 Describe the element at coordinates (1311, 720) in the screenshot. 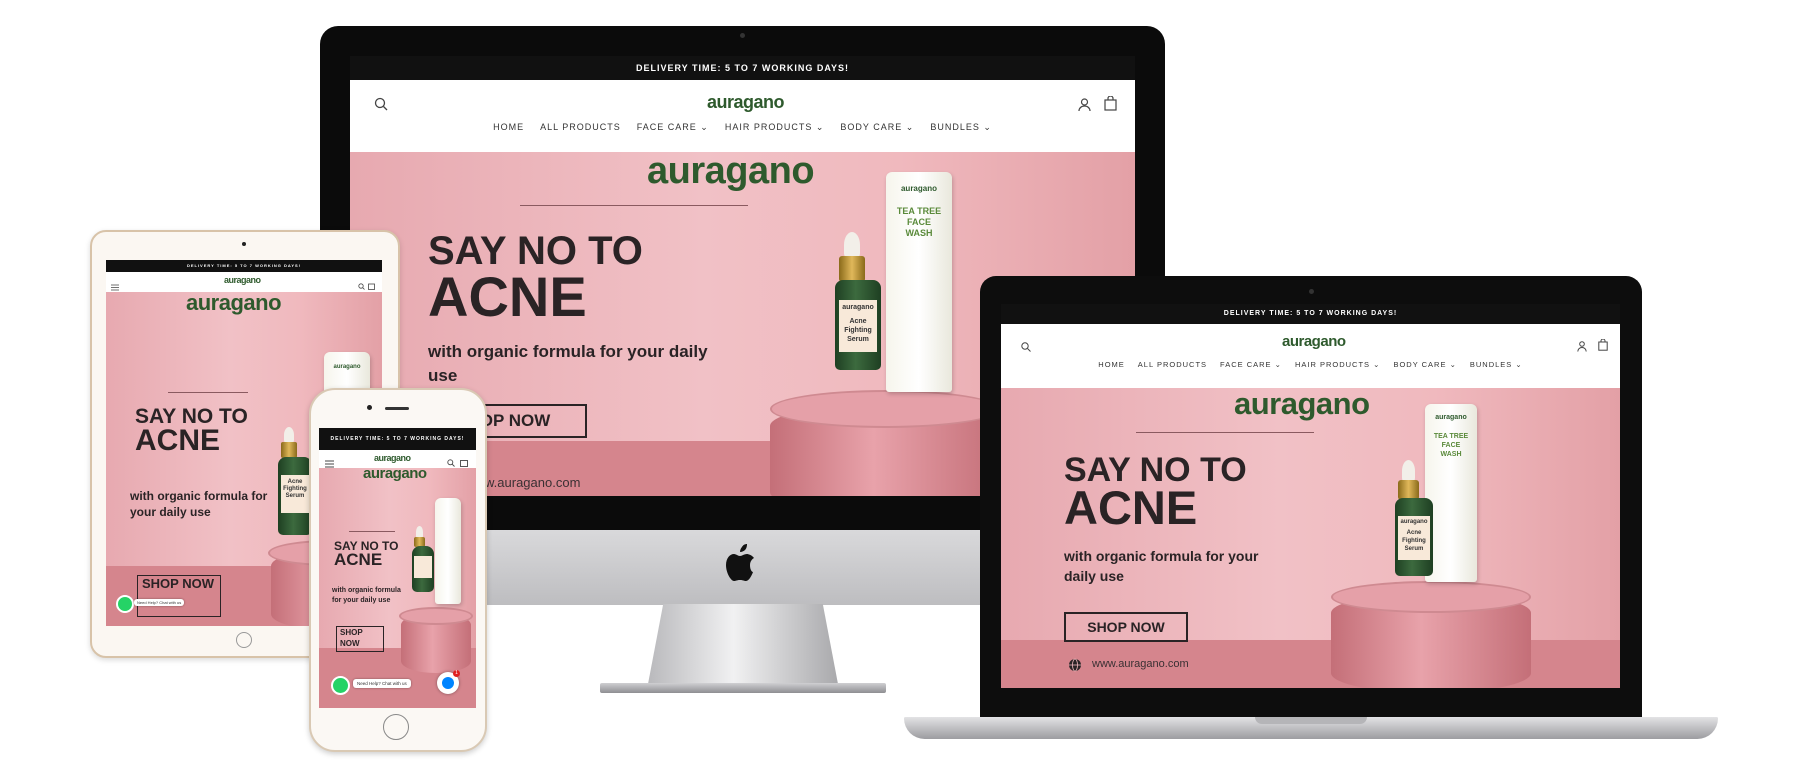

I see `macbook-notch` at that location.